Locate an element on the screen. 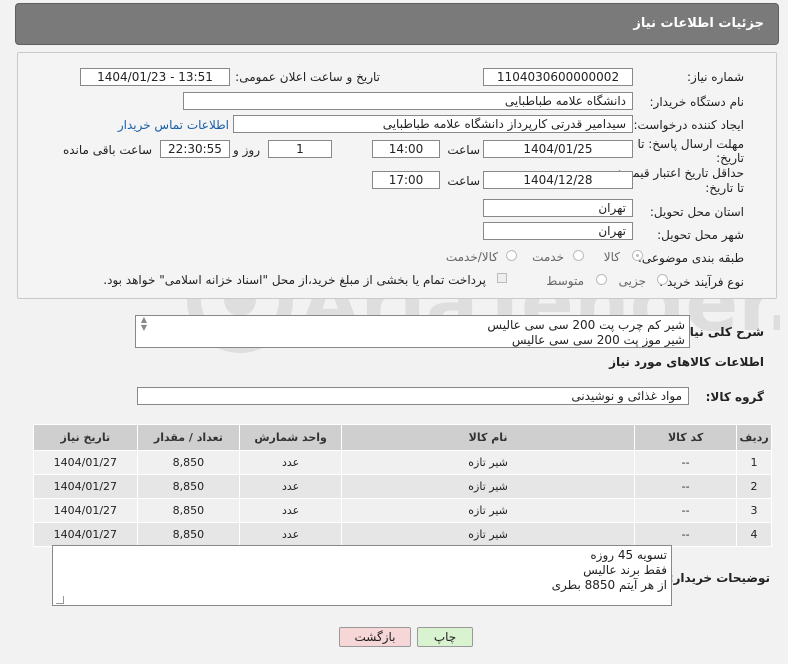  buyer-org-field: دانشگاه علامه طباطبایی is located at coordinates (408, 101).